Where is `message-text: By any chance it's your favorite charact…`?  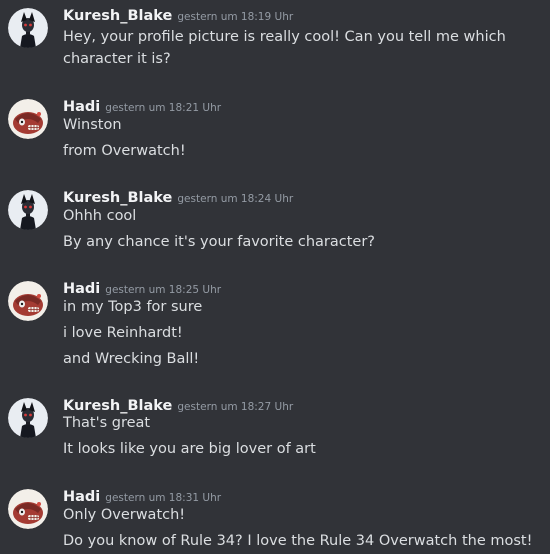 message-text: By any chance it's your favorite charact… is located at coordinates (219, 242).